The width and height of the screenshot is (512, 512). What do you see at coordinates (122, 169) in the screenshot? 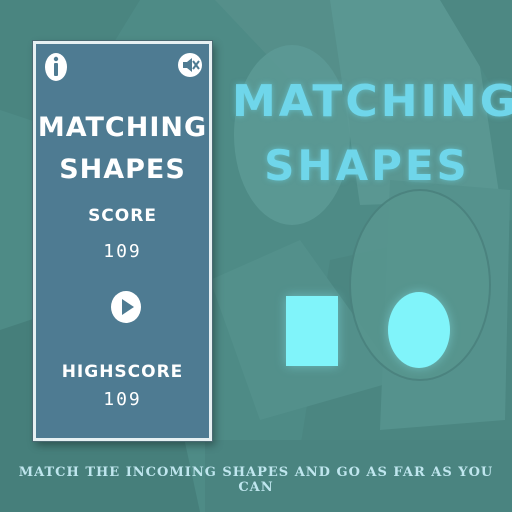
I see `panel-title-line2: SHAPES` at bounding box center [122, 169].